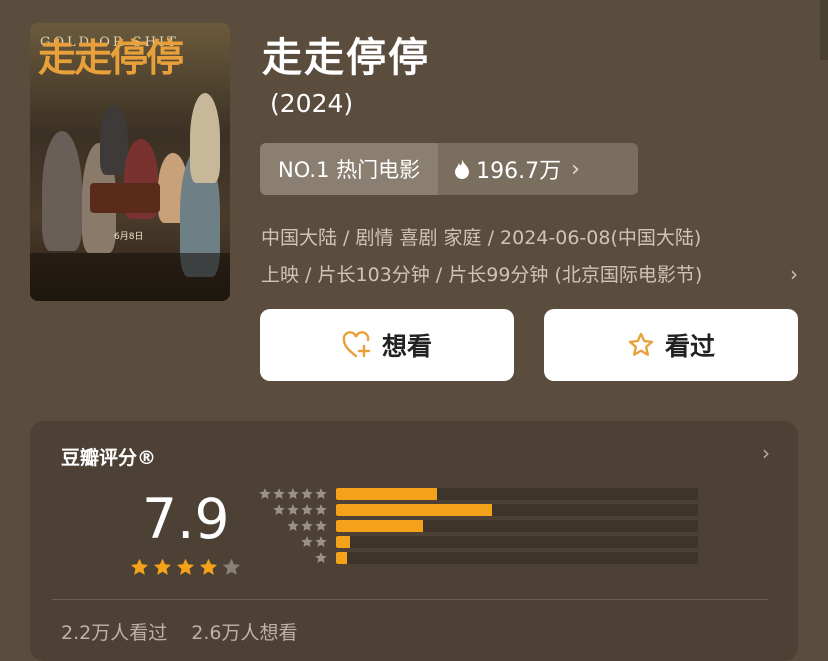 The image size is (828, 661). I want to click on rating-stats: 2.2万人看过 2.6万人想看, so click(188, 631).